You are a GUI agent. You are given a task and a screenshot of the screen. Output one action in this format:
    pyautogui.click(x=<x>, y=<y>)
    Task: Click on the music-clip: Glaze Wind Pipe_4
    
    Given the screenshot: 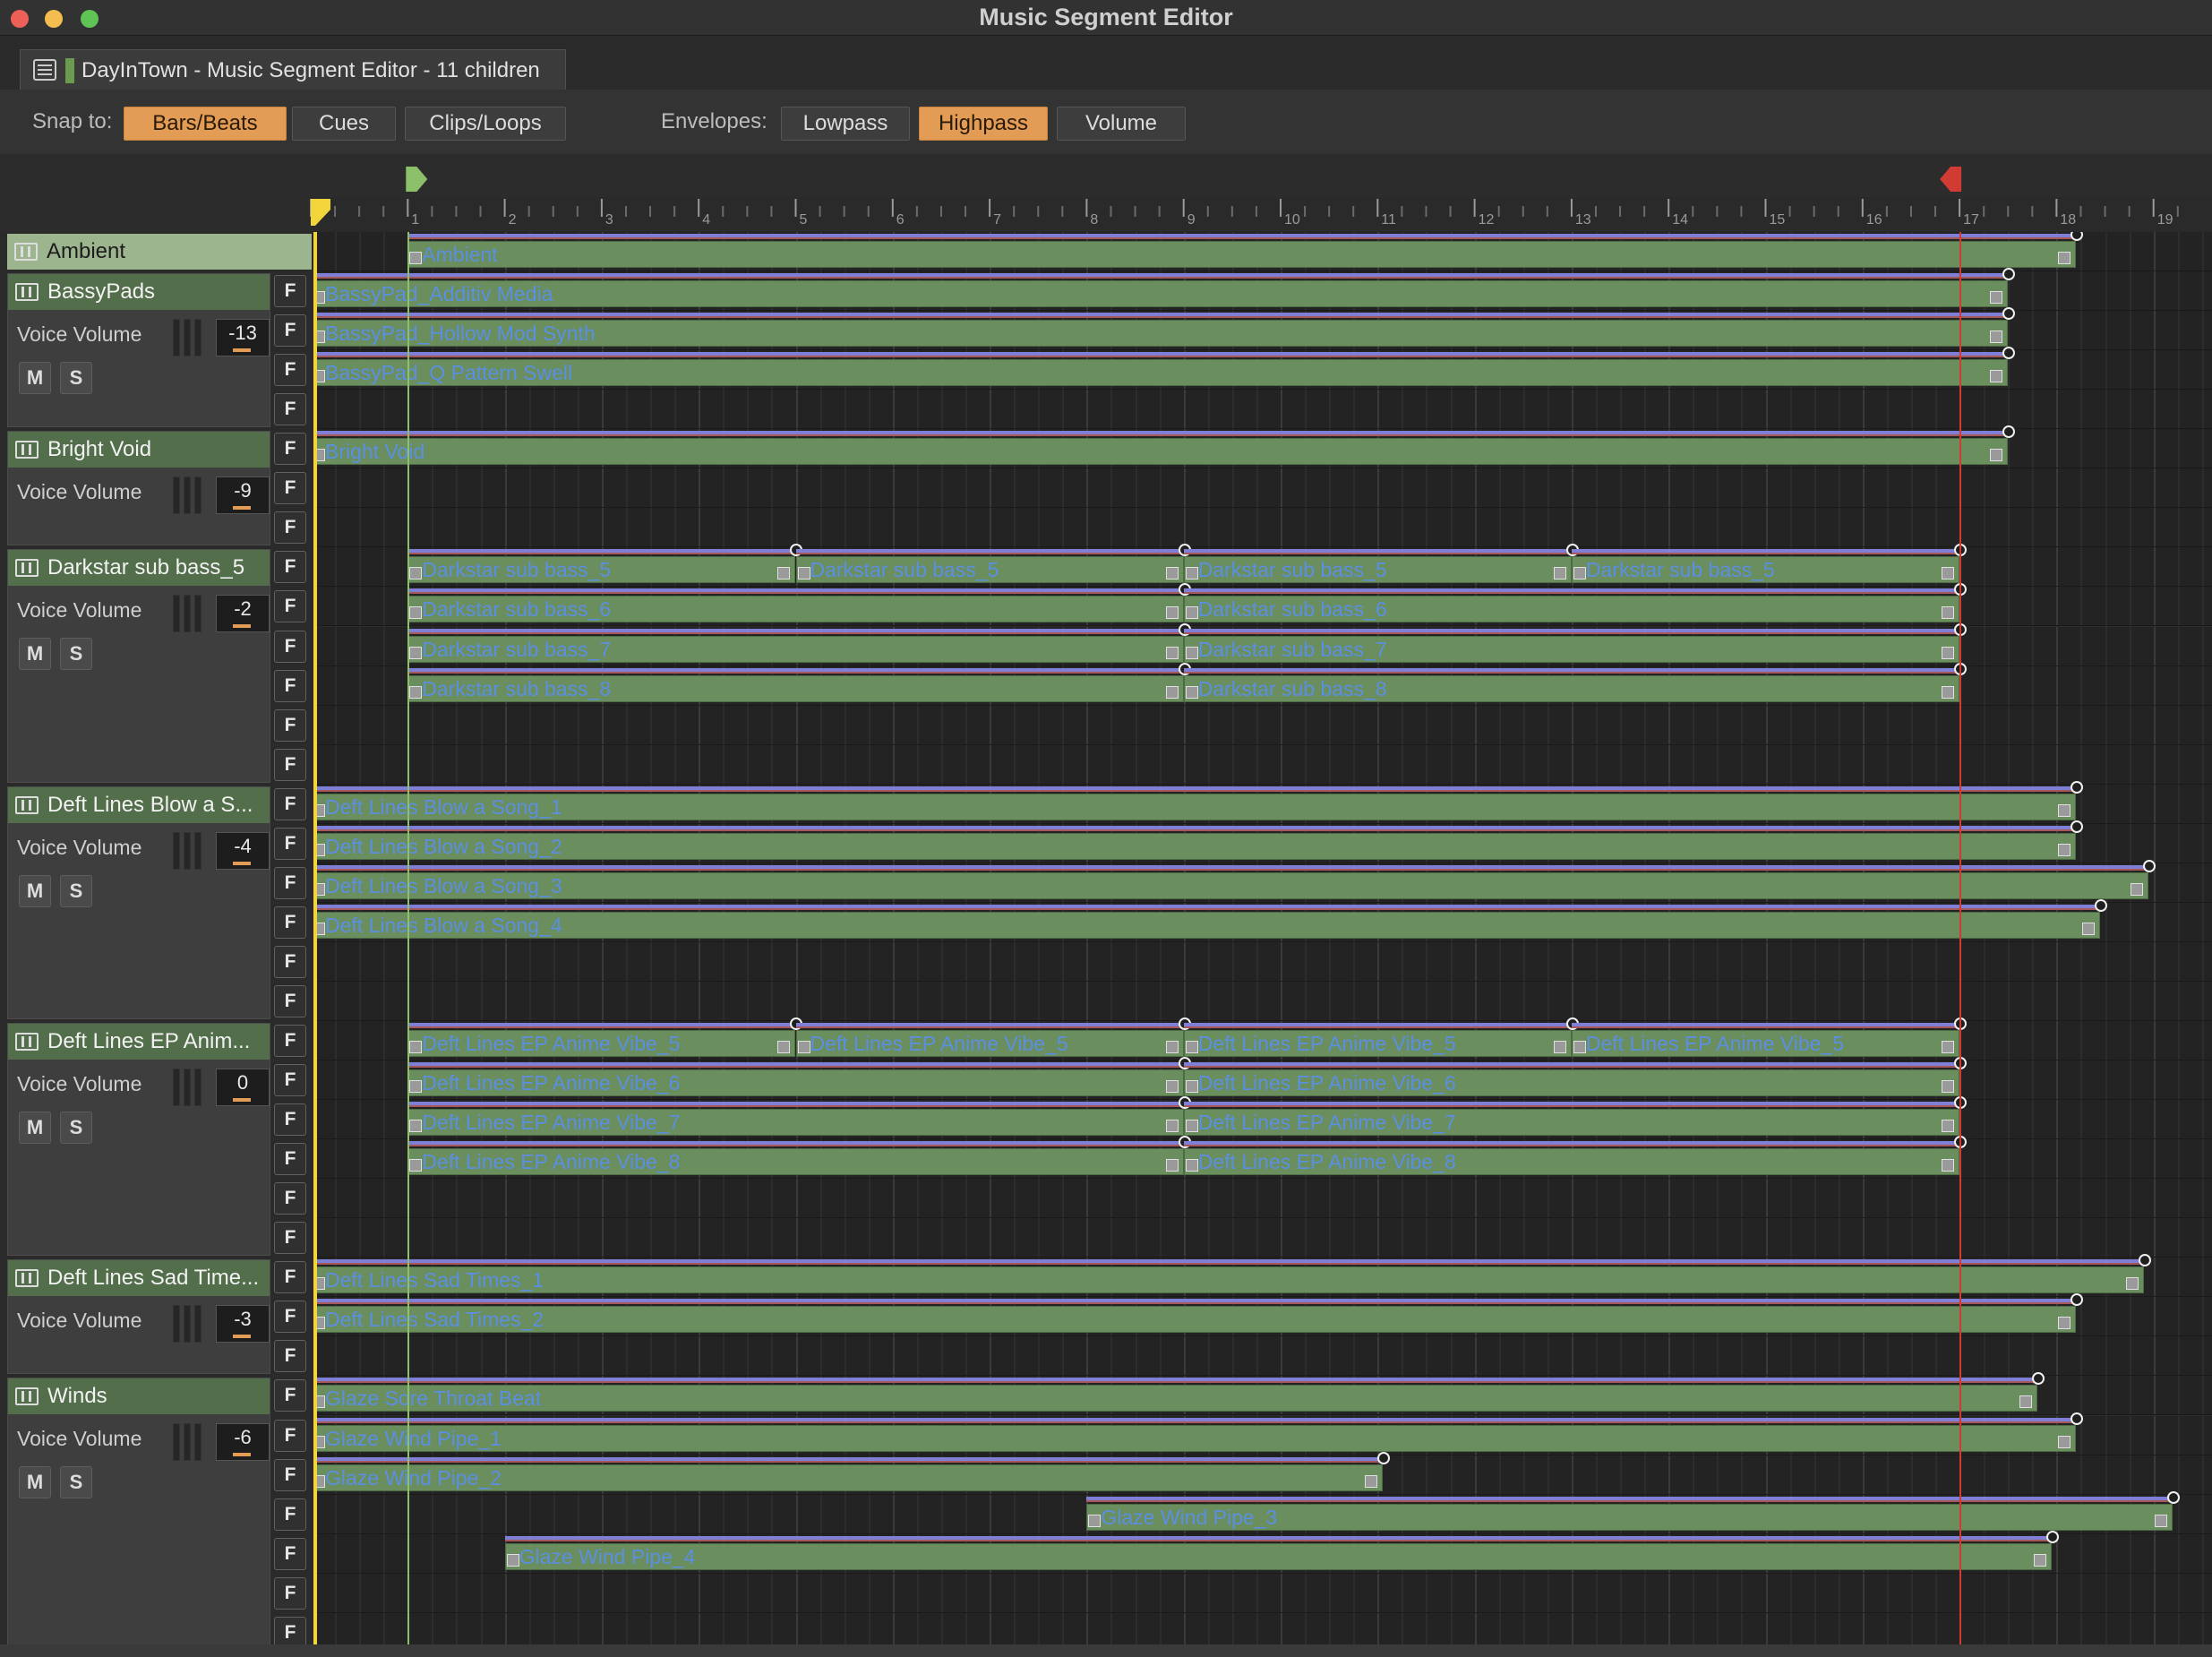 What is the action you would take?
    pyautogui.click(x=1281, y=1550)
    